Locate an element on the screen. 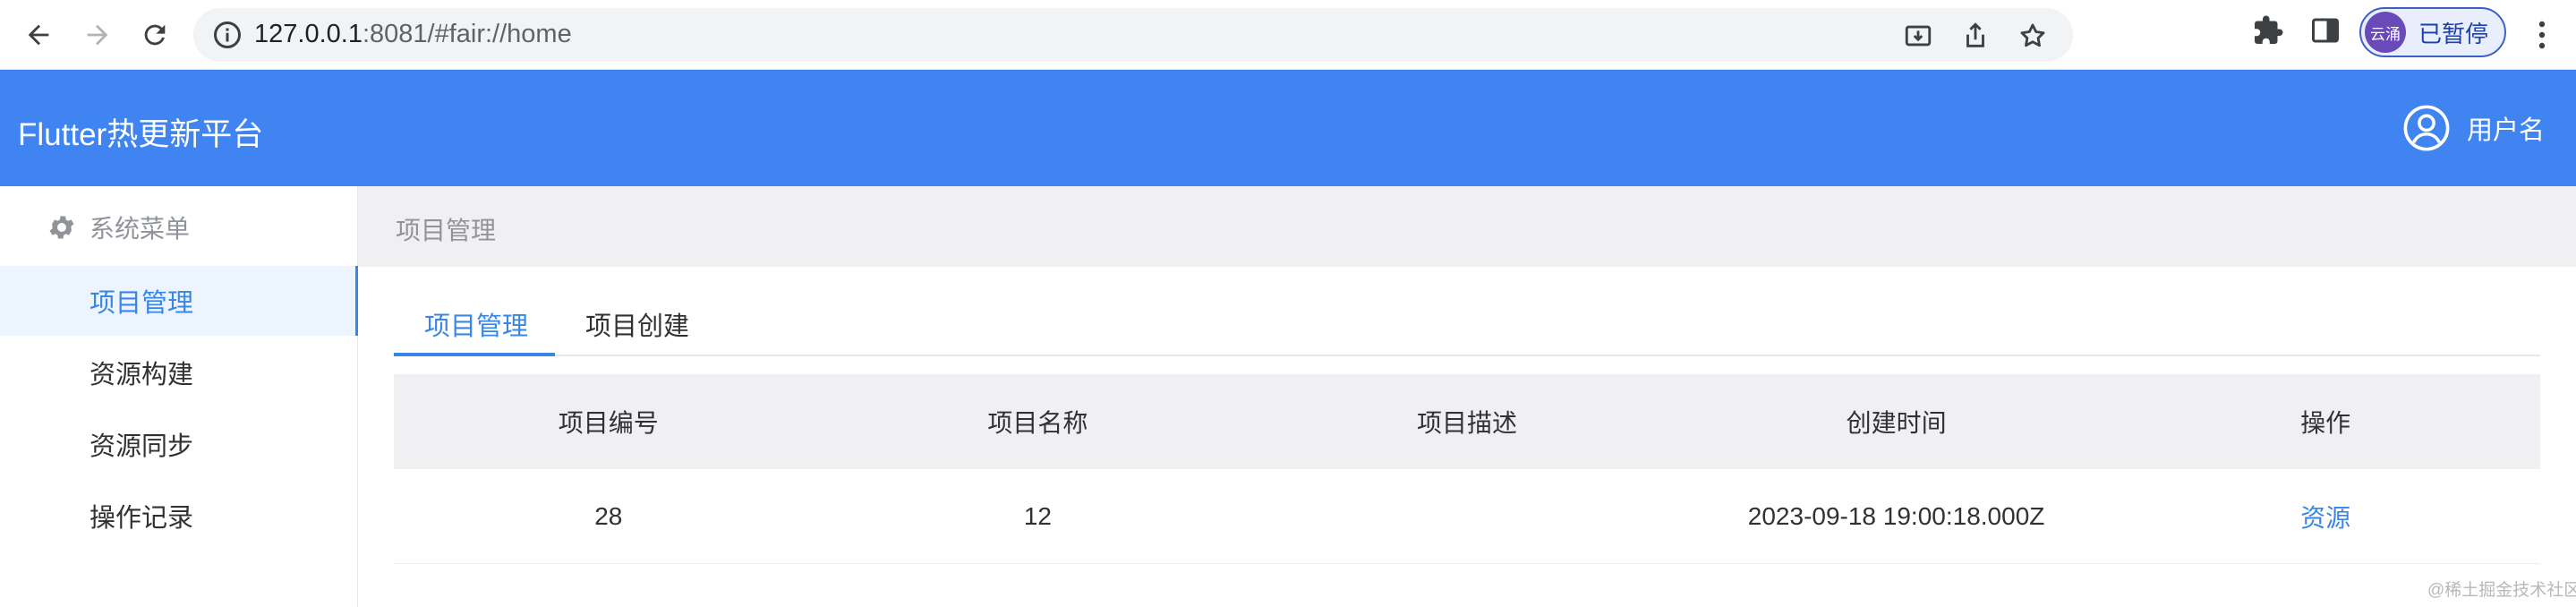  reload-icon is located at coordinates (155, 35).